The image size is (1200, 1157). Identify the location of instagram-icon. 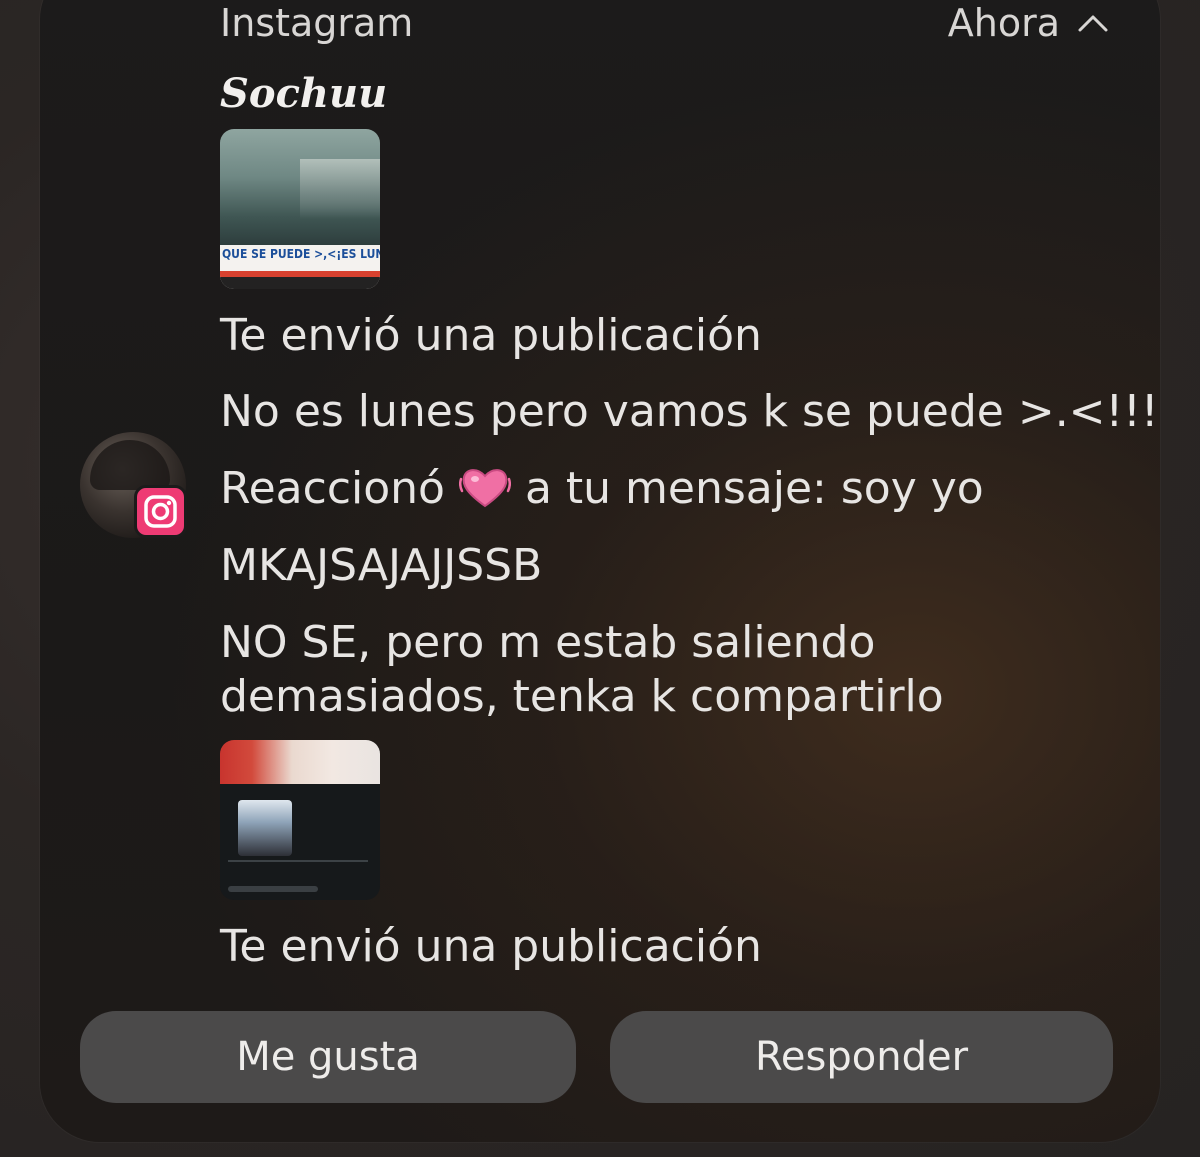
(160, 511).